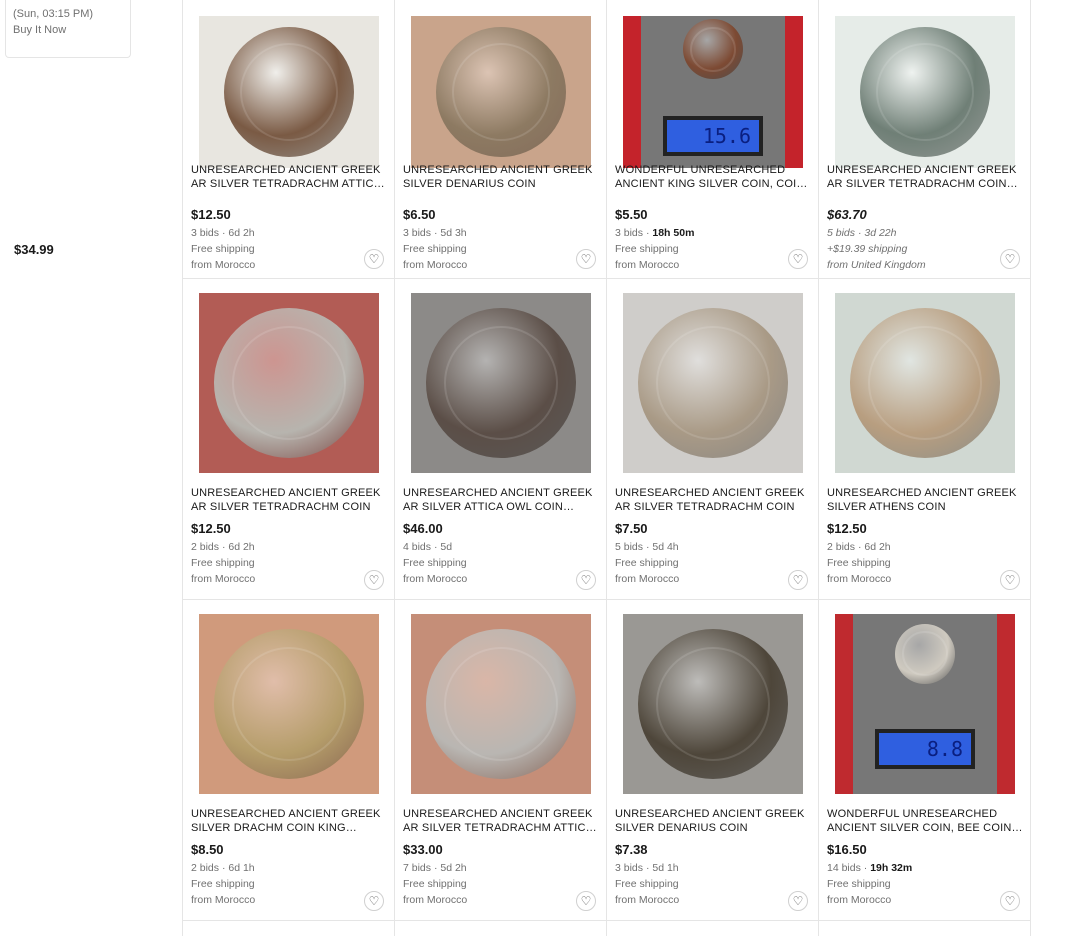 Image resolution: width=1090 pixels, height=936 pixels. What do you see at coordinates (713, 136) in the screenshot?
I see `scale-readout: 15.6` at bounding box center [713, 136].